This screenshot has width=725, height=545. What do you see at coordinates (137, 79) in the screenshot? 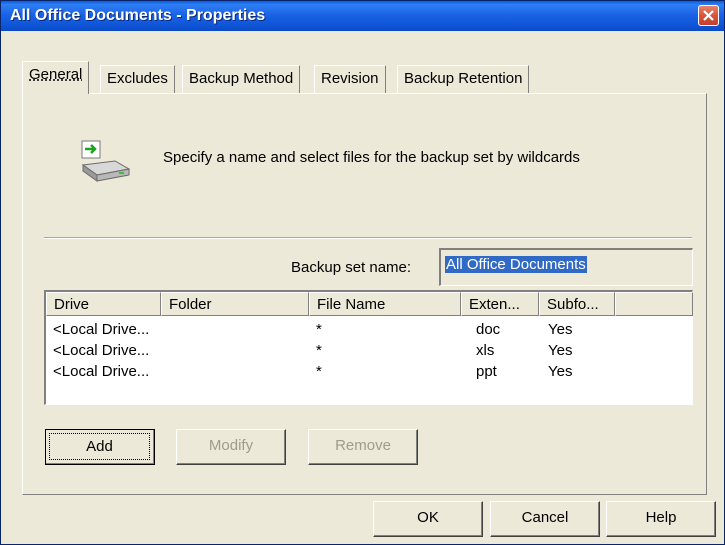
I see `tab-excludes: Excludes` at bounding box center [137, 79].